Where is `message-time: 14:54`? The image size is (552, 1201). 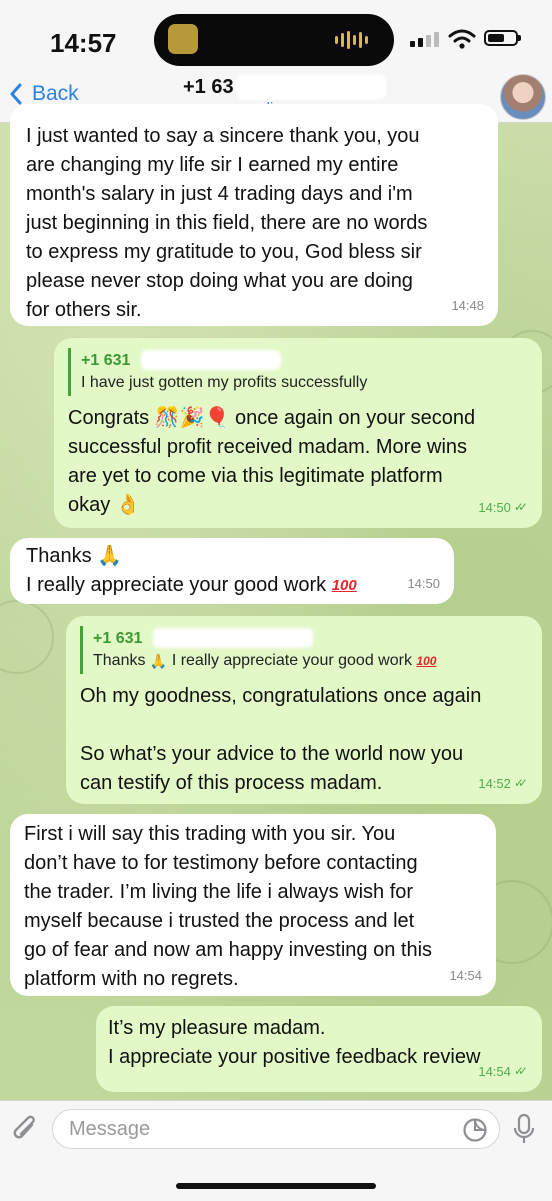 message-time: 14:54 is located at coordinates (465, 975).